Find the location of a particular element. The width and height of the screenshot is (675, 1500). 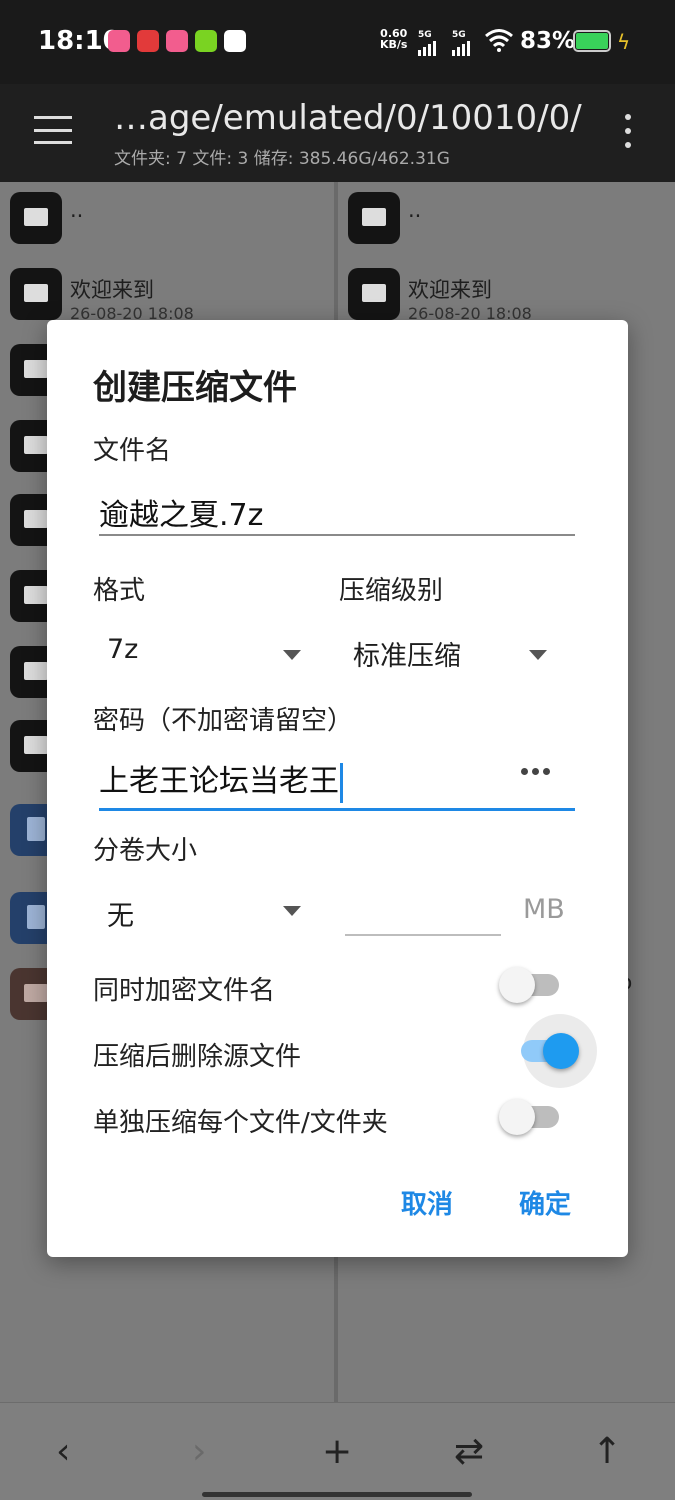

add-icon: + is located at coordinates (337, 1451).